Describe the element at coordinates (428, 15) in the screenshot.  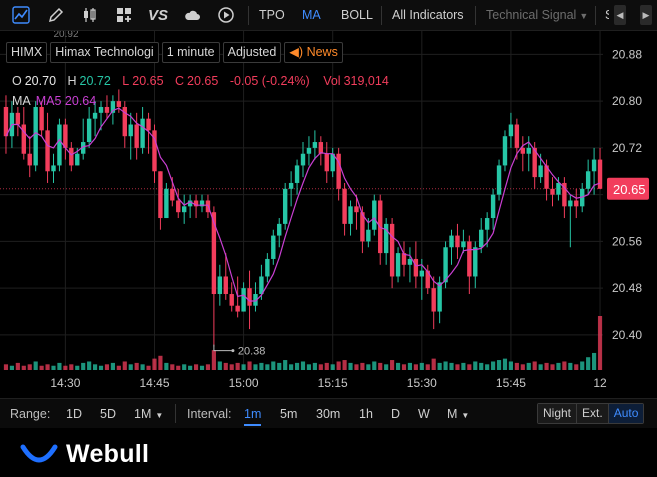
I see `all-indicators-button: All Indicators` at that location.